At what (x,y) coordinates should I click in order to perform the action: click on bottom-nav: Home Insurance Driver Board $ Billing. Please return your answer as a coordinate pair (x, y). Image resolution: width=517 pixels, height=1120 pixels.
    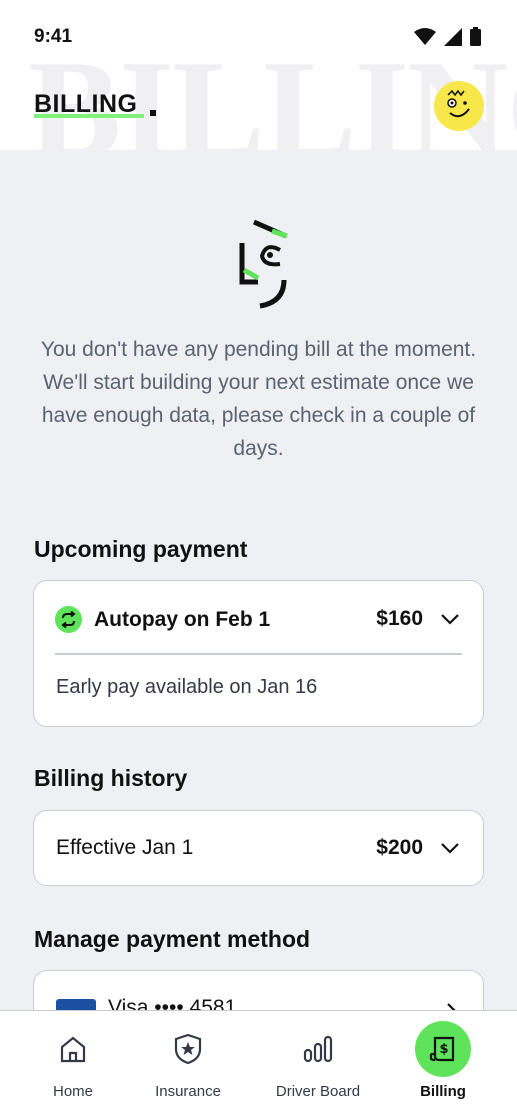
    Looking at the image, I should click on (258, 1065).